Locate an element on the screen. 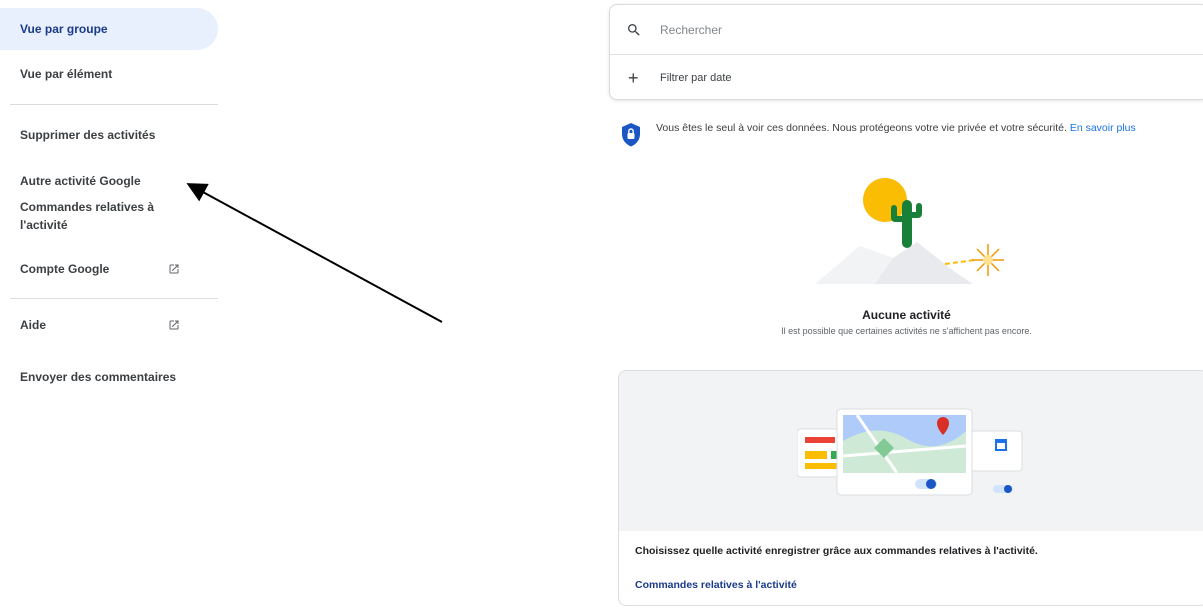 The height and width of the screenshot is (609, 1203). filter-by-date-label: Filtrer par date is located at coordinates (696, 78).